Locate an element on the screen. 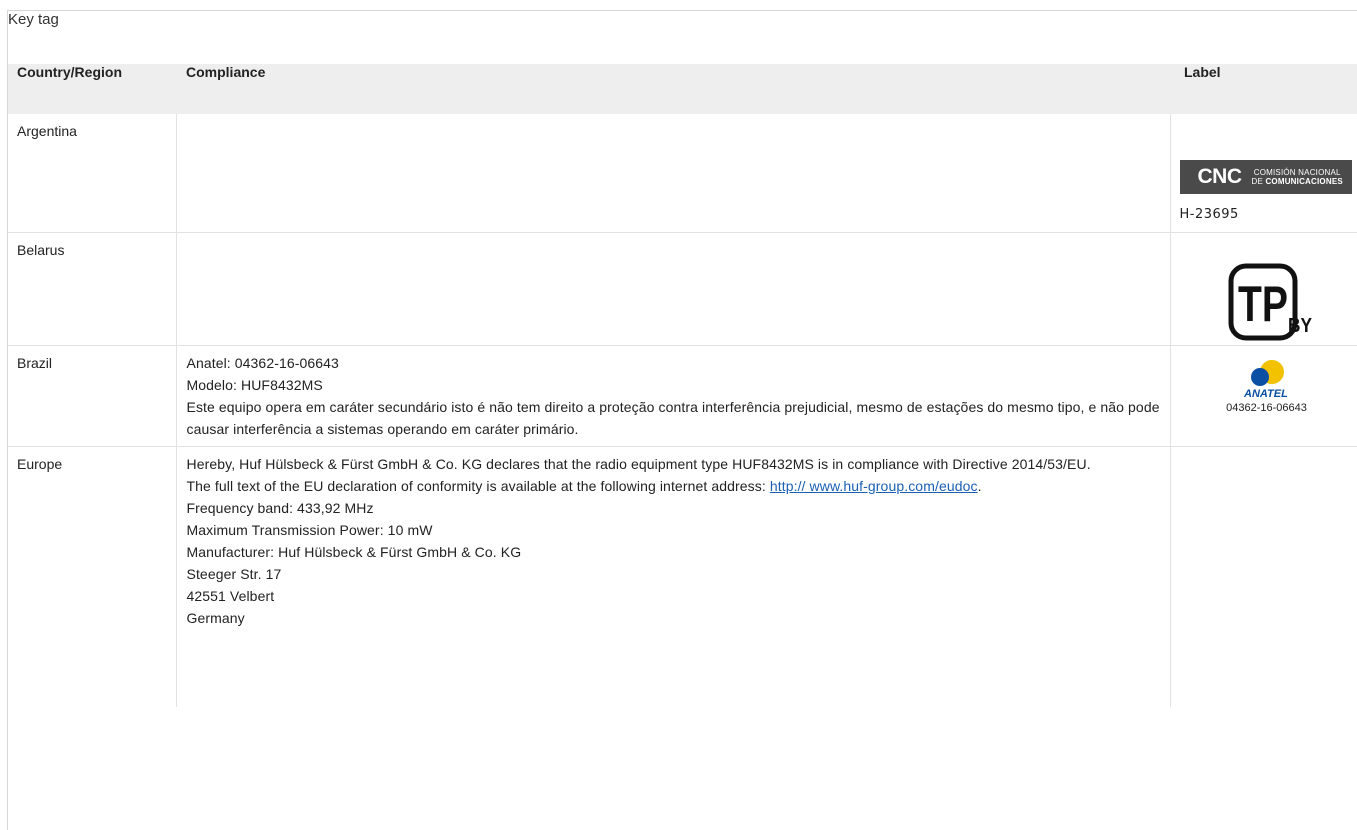 This screenshot has height=830, width=1357. anatel-label-id: 04362-16-06643 is located at coordinates (1266, 408).